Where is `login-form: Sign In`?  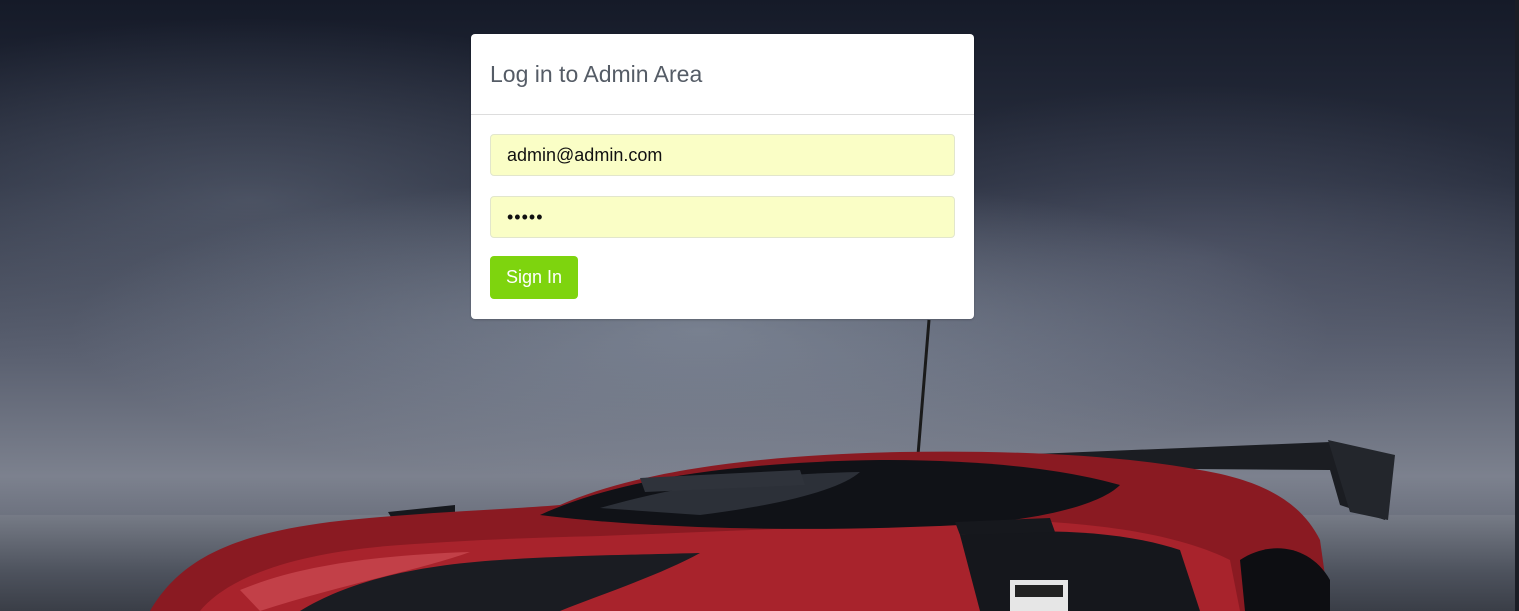 login-form: Sign In is located at coordinates (722, 207).